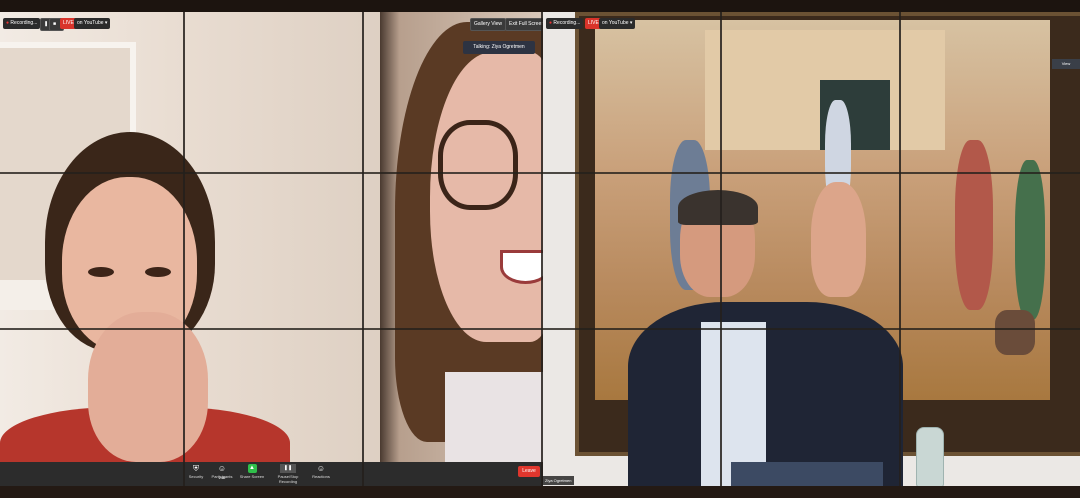 The width and height of the screenshot is (1080, 498). Describe the element at coordinates (521, 267) in the screenshot. I see `participant-2-smile` at that location.